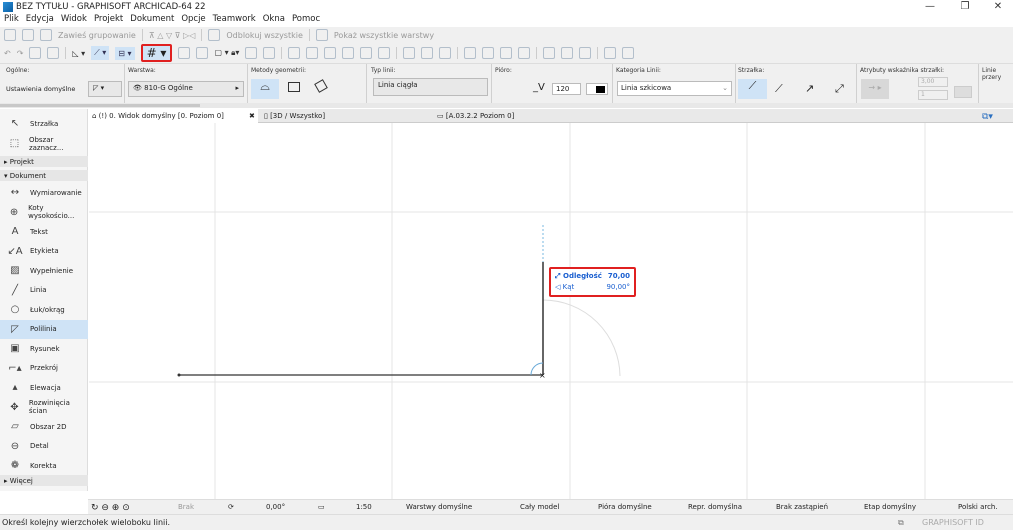 The image size is (1013, 530). What do you see at coordinates (470, 53) in the screenshot?
I see `select-icon` at bounding box center [470, 53].